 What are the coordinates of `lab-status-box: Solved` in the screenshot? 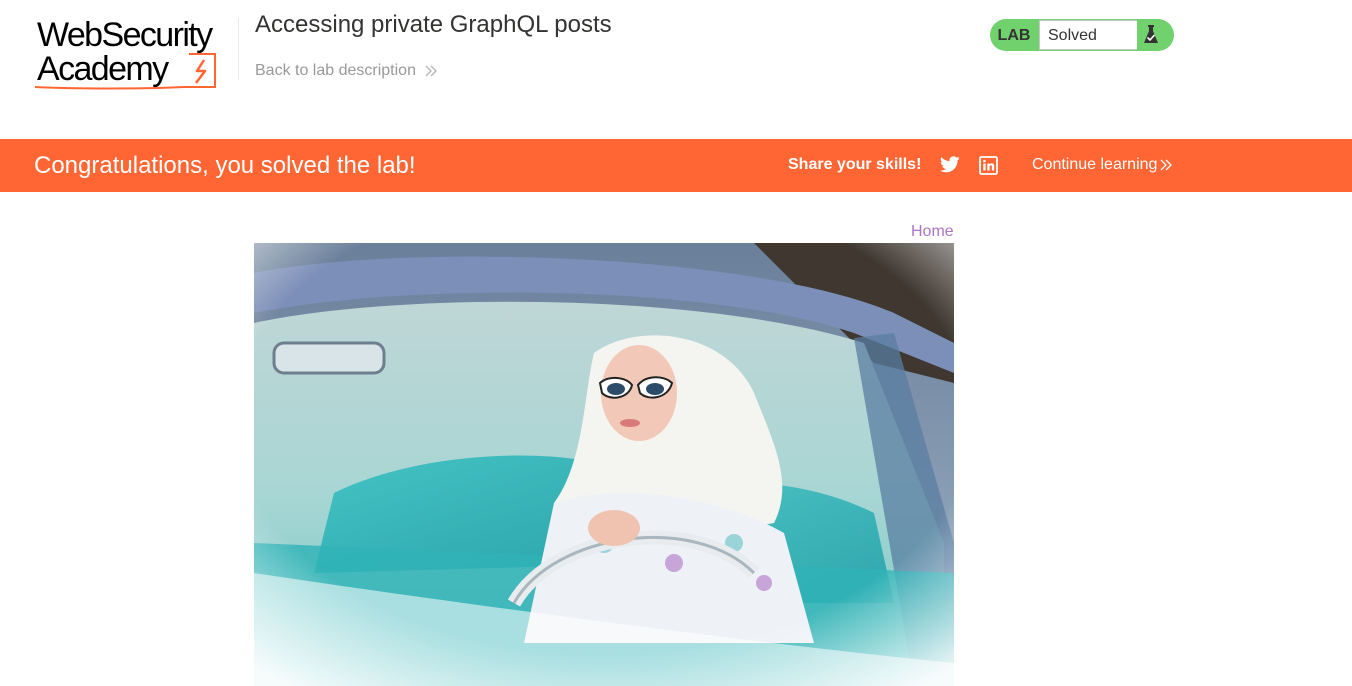 It's located at (1088, 35).